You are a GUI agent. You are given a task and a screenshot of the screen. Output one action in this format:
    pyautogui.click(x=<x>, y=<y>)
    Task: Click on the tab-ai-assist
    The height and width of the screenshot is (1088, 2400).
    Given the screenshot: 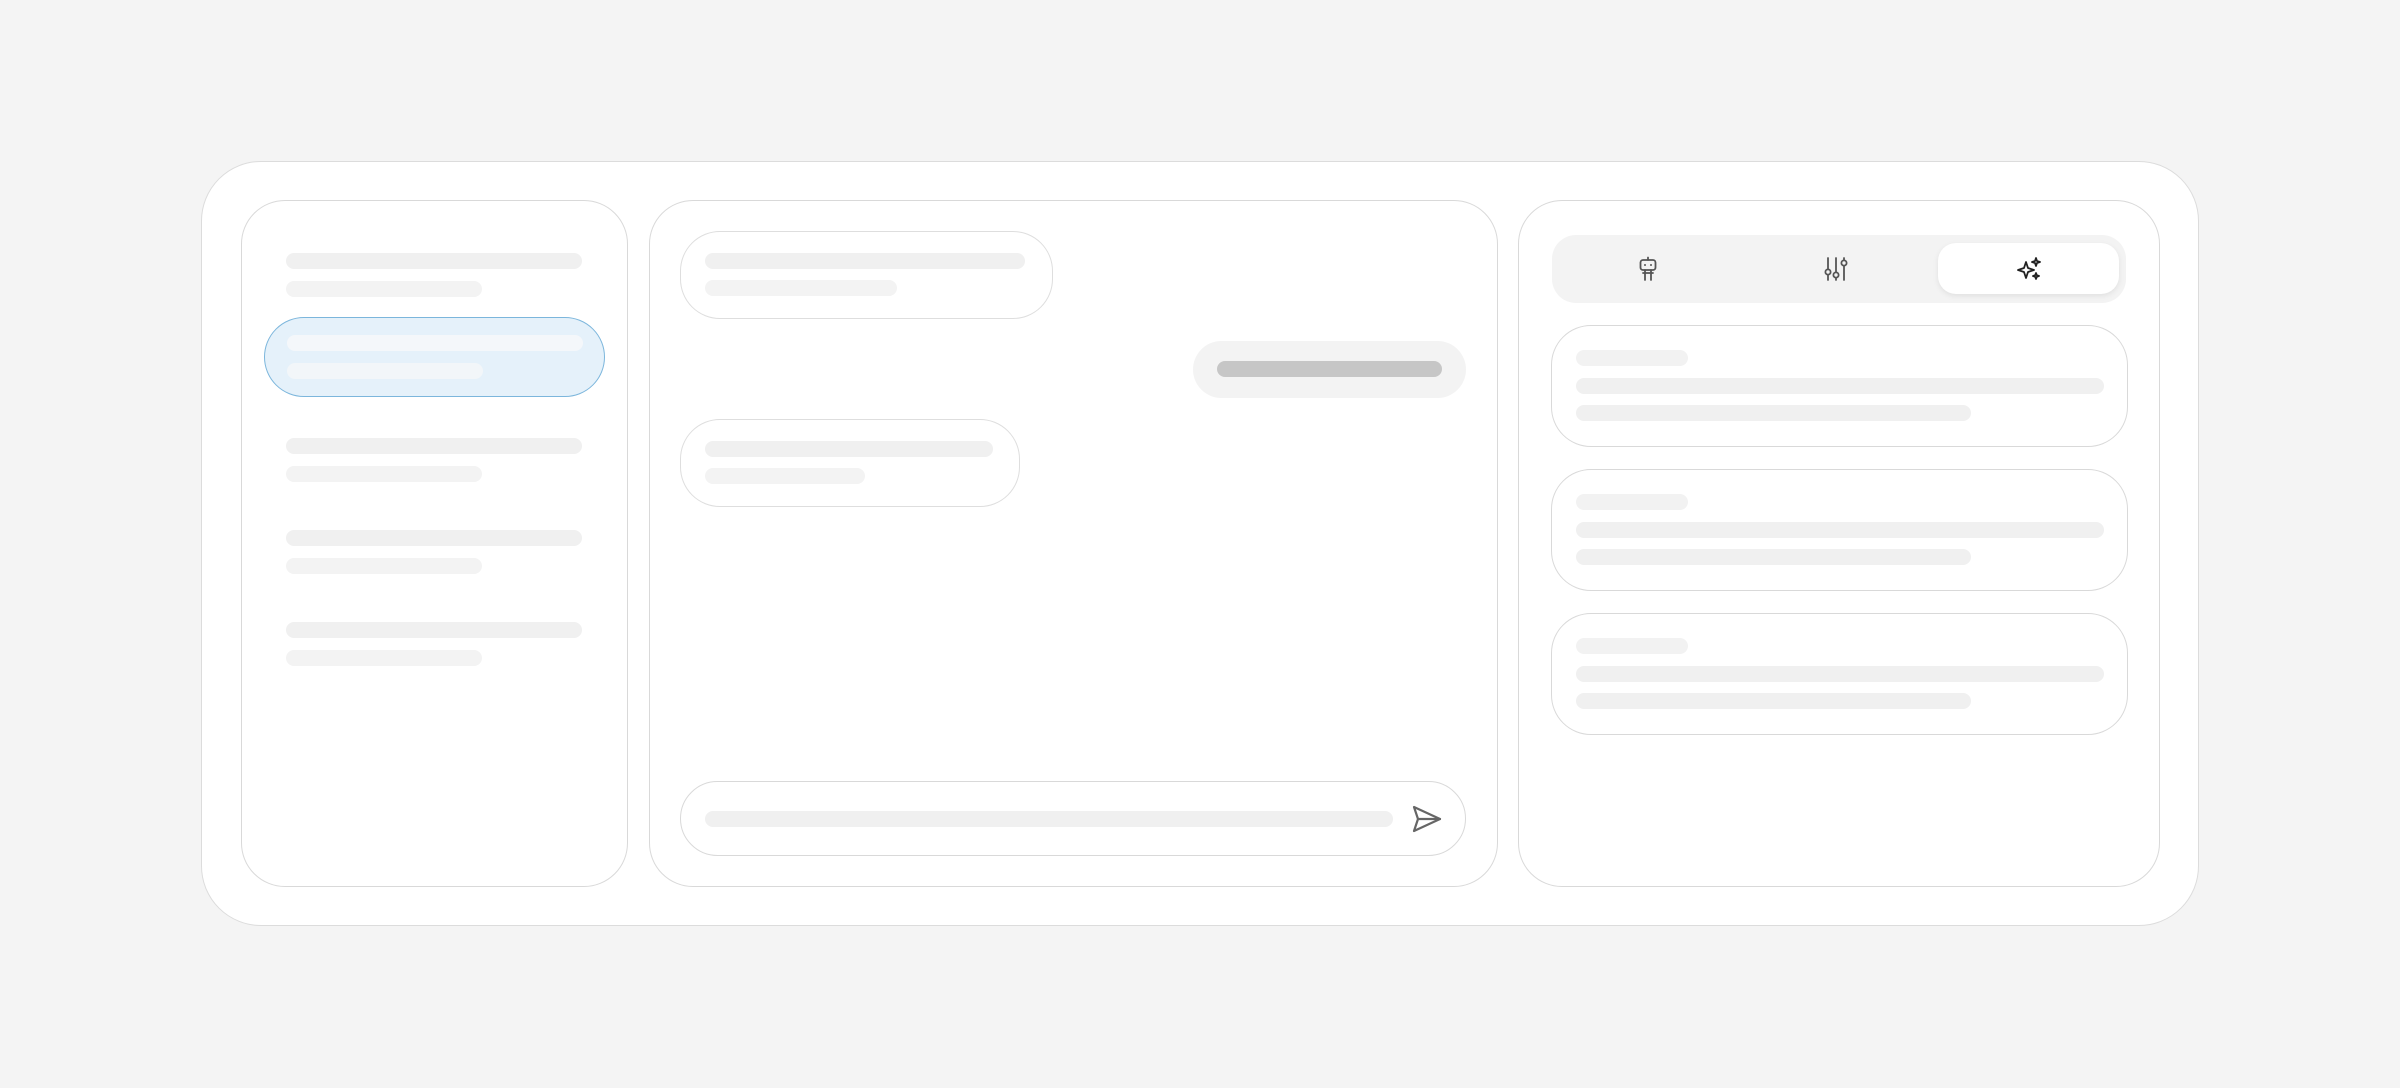 What is the action you would take?
    pyautogui.click(x=2028, y=268)
    